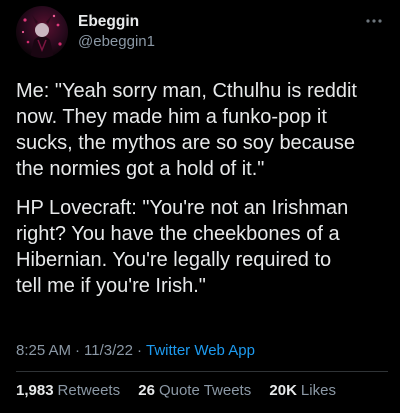 This screenshot has height=413, width=400. I want to click on quote-tweets-label: Quote Tweets, so click(205, 390).